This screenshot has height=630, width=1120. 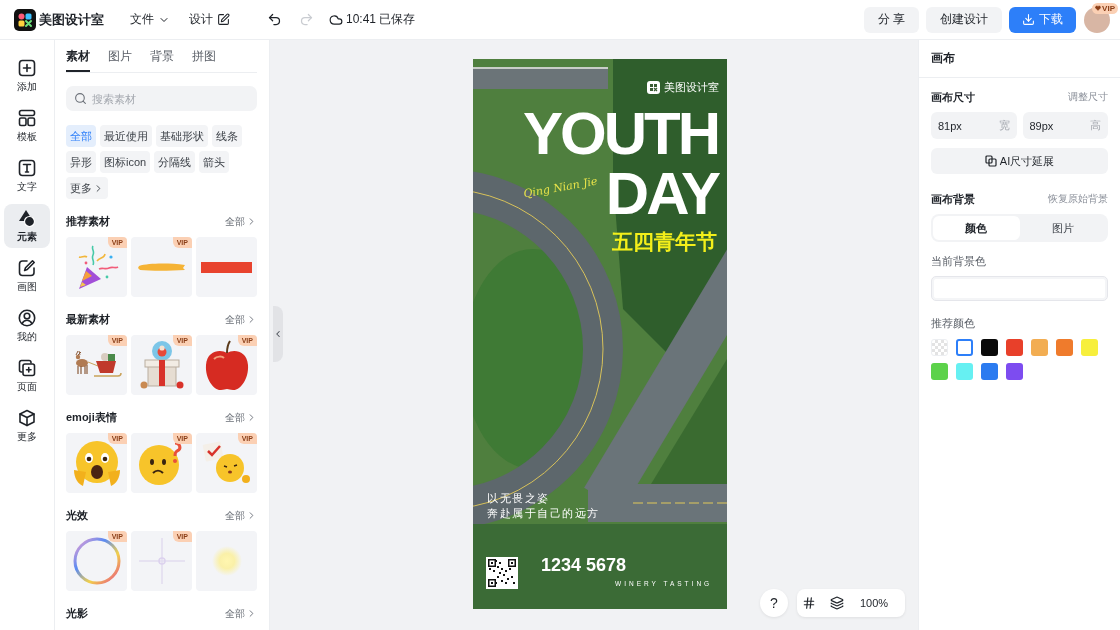 I want to click on collapse-handle, so click(x=278, y=334).